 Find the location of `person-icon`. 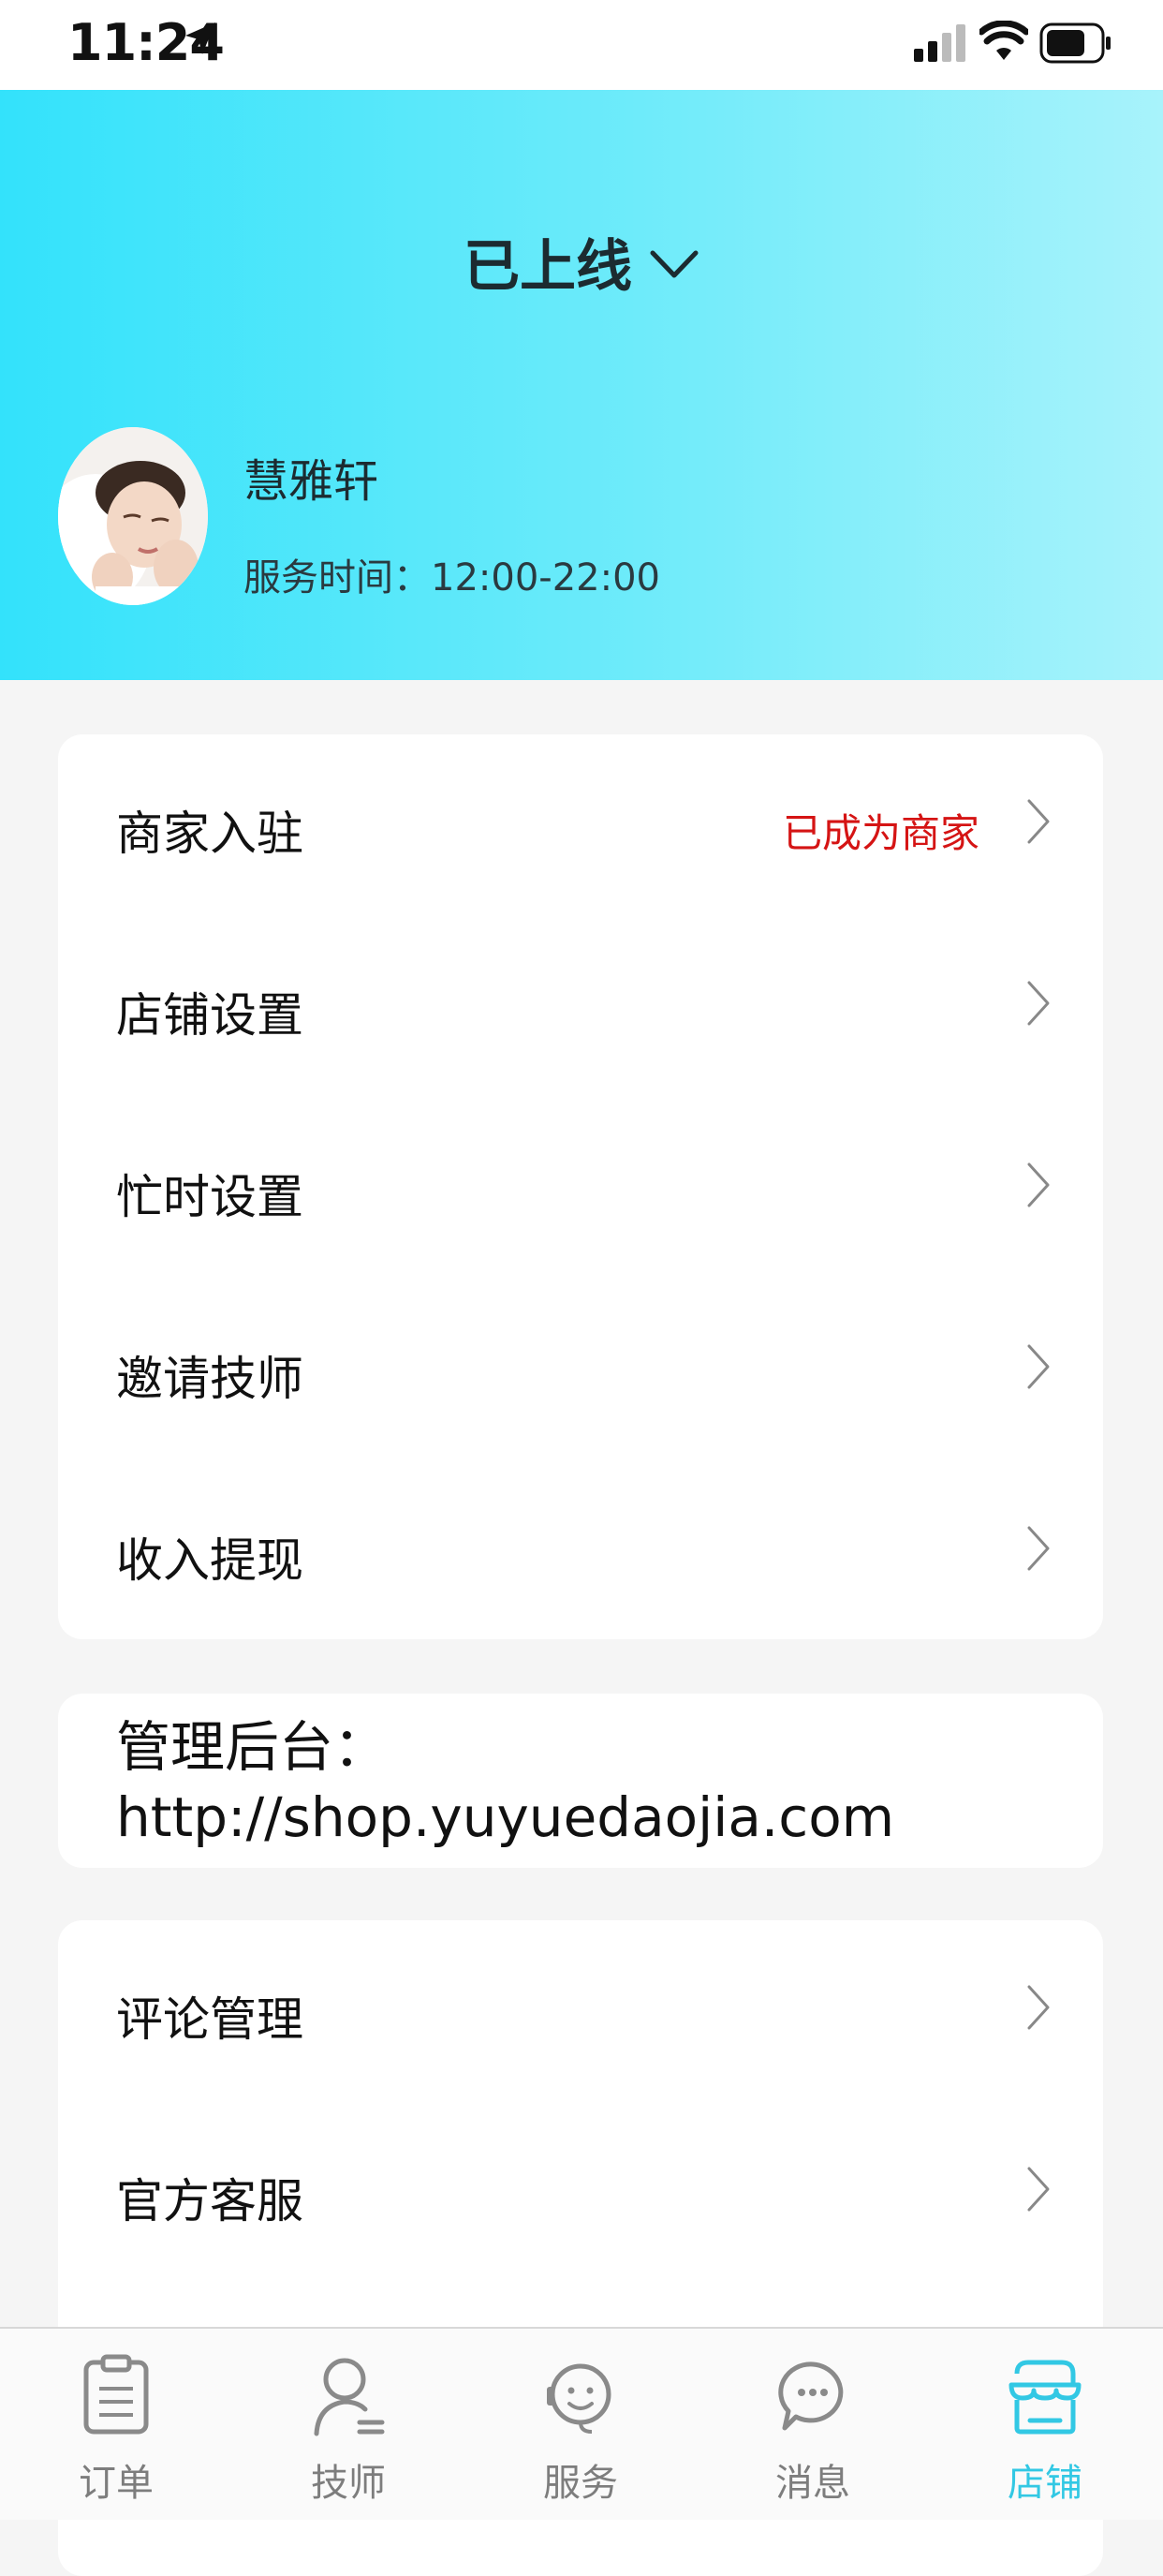

person-icon is located at coordinates (350, 2397).